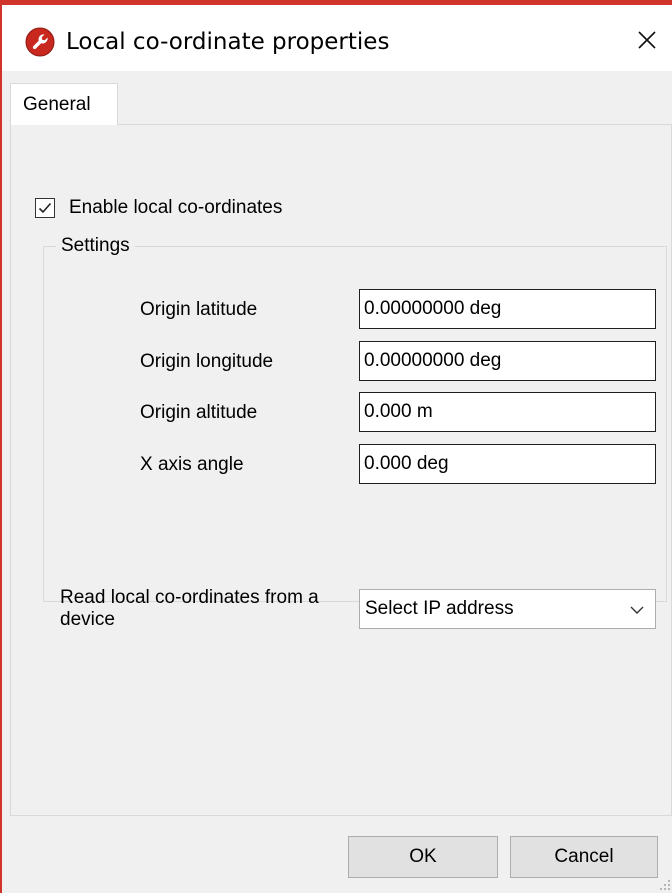 This screenshot has height=893, width=672. I want to click on tab-general: General, so click(64, 104).